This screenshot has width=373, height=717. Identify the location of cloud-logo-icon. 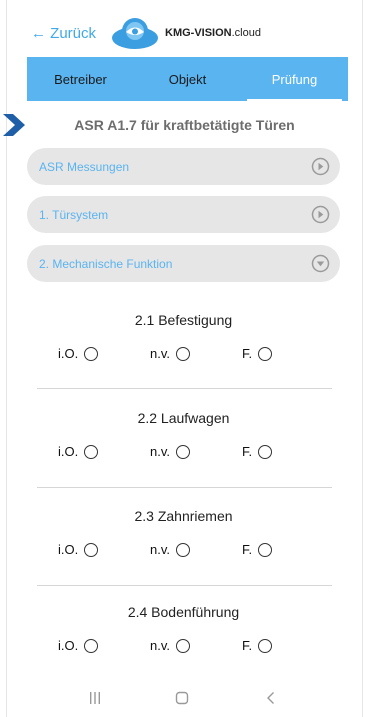
(135, 33).